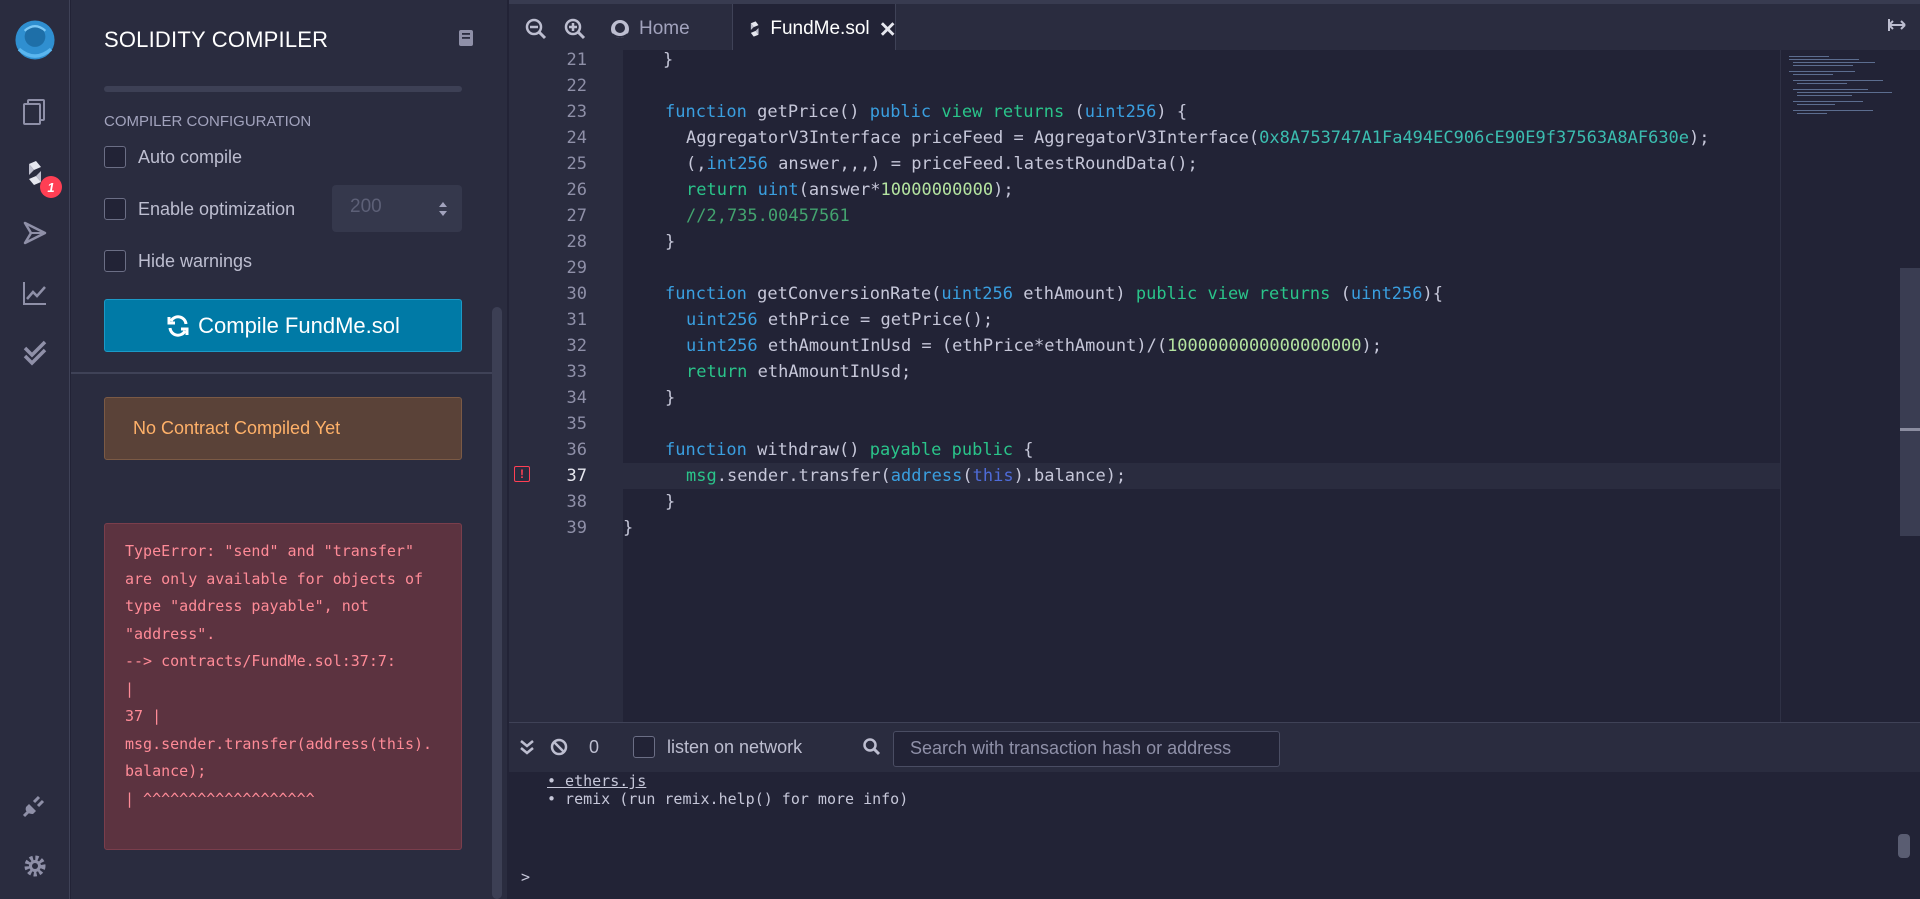  Describe the element at coordinates (820, 28) in the screenshot. I see `tab-active-label: FundMe.sol` at that location.